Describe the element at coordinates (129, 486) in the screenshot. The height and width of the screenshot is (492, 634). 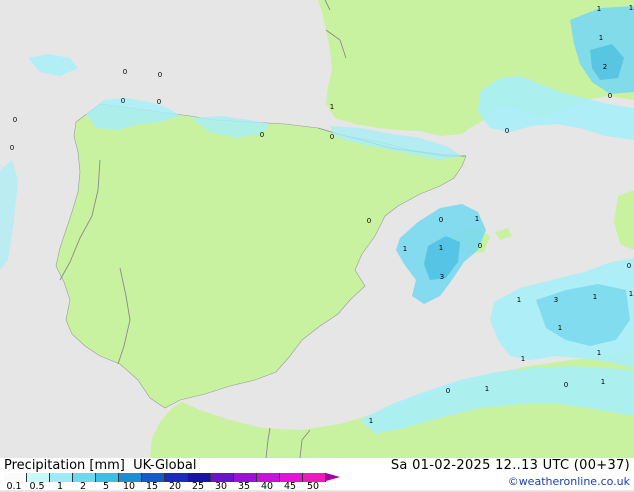
I see `legend-label: 10` at that location.